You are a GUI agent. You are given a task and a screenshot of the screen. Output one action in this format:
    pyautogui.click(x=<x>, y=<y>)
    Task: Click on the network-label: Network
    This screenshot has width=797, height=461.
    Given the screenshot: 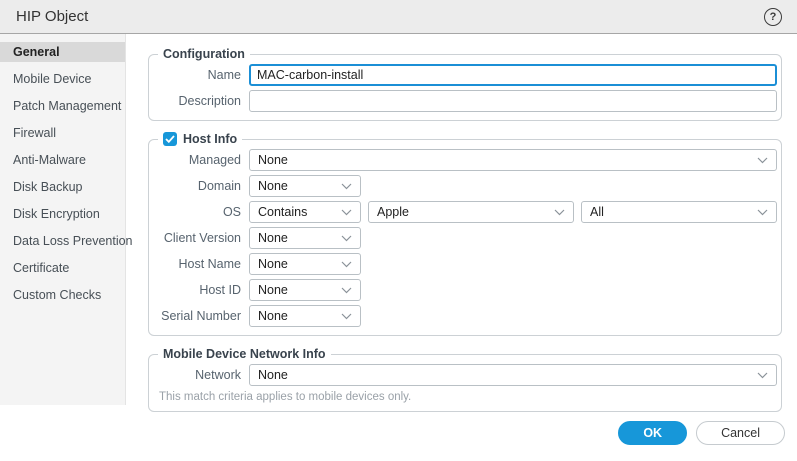 What is the action you would take?
    pyautogui.click(x=218, y=375)
    